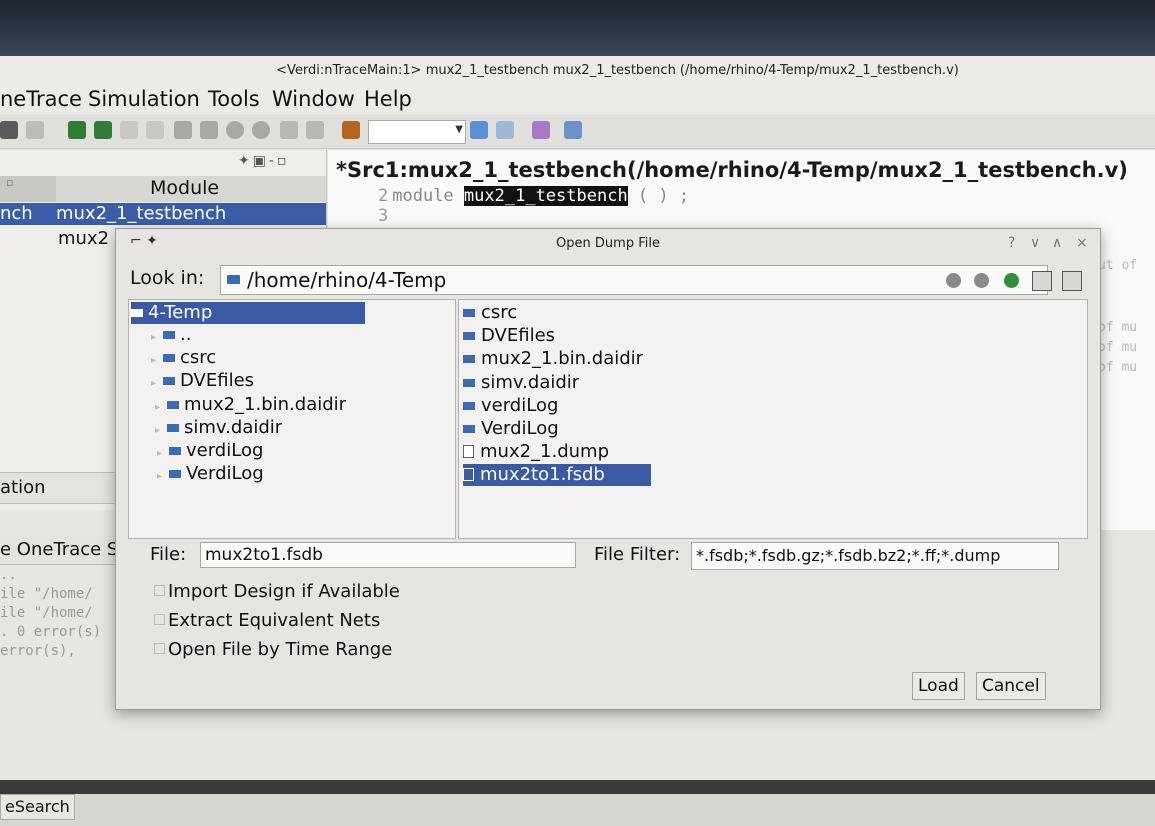 The height and width of the screenshot is (826, 1155). What do you see at coordinates (233, 427) in the screenshot?
I see `tree-item-label: simv.daidir` at bounding box center [233, 427].